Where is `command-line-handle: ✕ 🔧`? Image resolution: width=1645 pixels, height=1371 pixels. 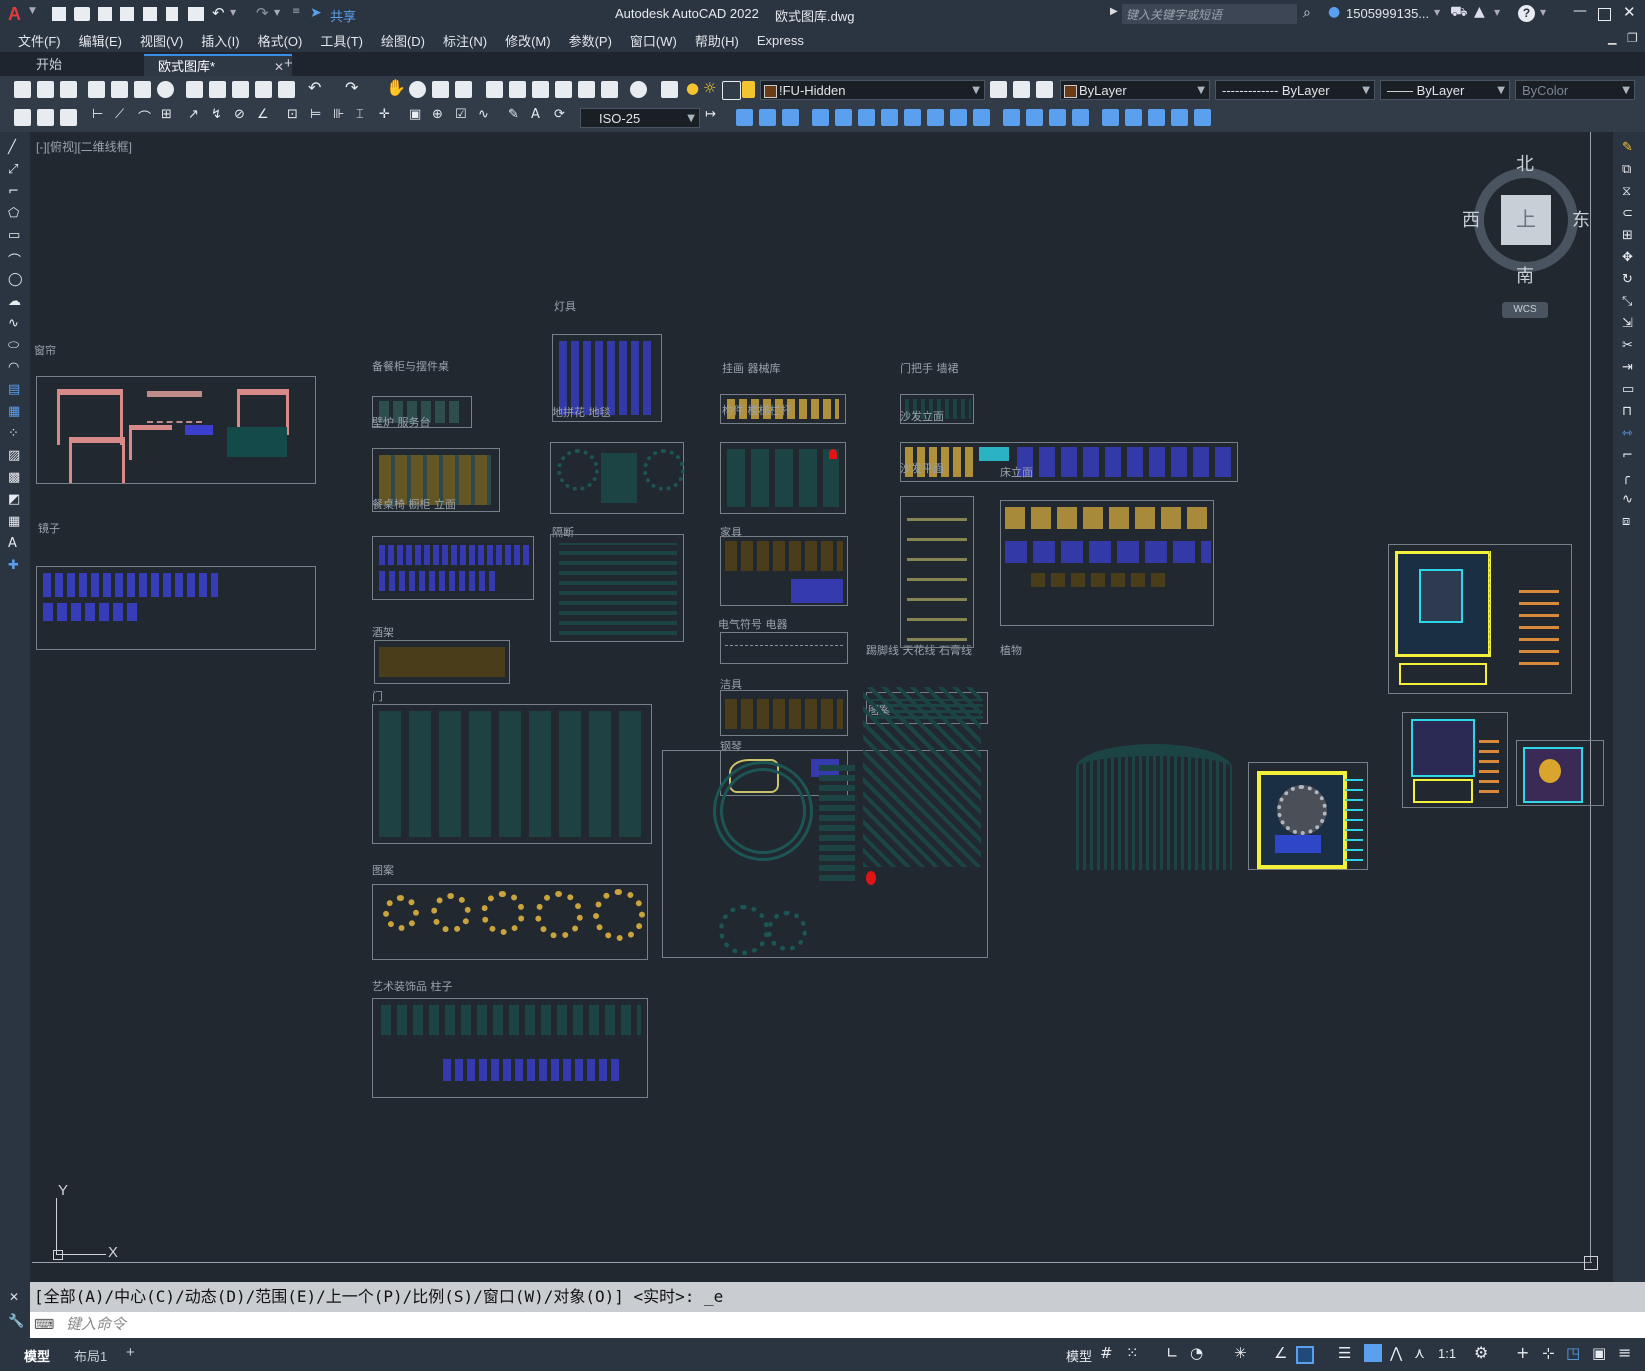
command-line-handle: ✕ 🔧 is located at coordinates (15, 1310).